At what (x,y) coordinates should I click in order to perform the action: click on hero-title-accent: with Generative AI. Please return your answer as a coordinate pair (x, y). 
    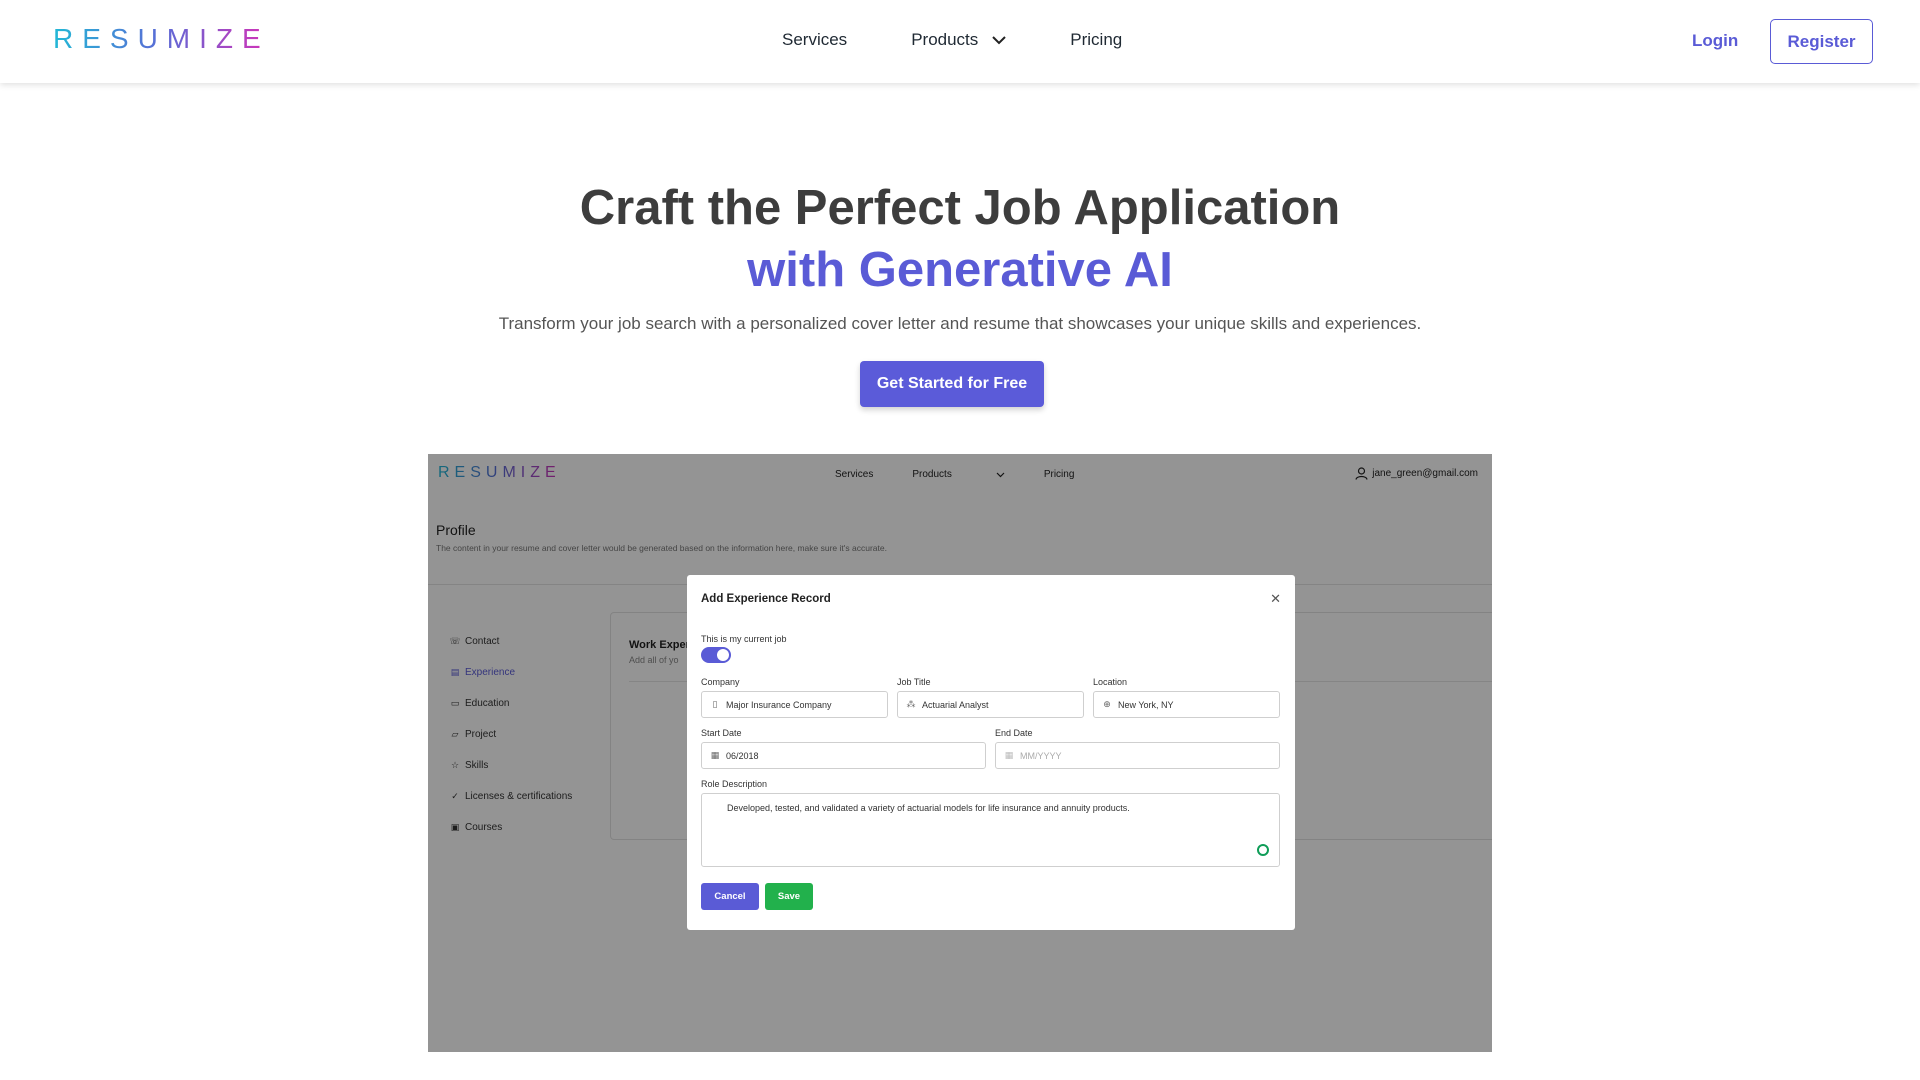
    Looking at the image, I should click on (960, 270).